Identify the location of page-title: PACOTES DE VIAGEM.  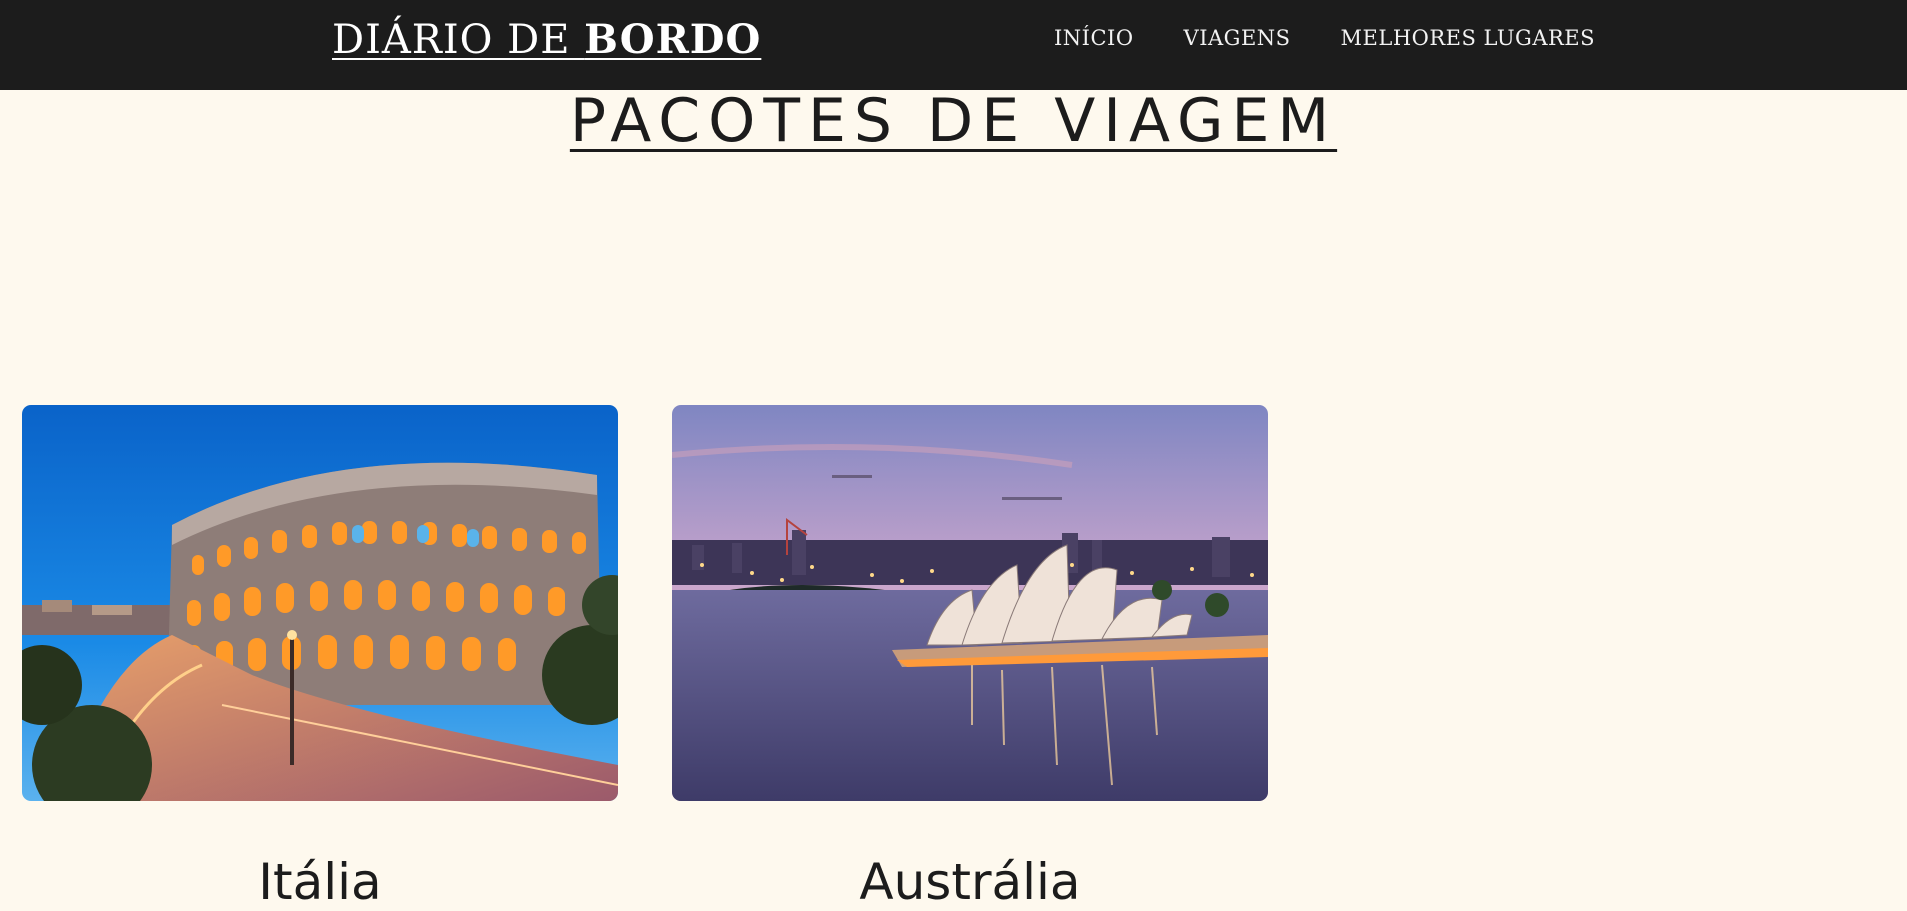
(953, 121).